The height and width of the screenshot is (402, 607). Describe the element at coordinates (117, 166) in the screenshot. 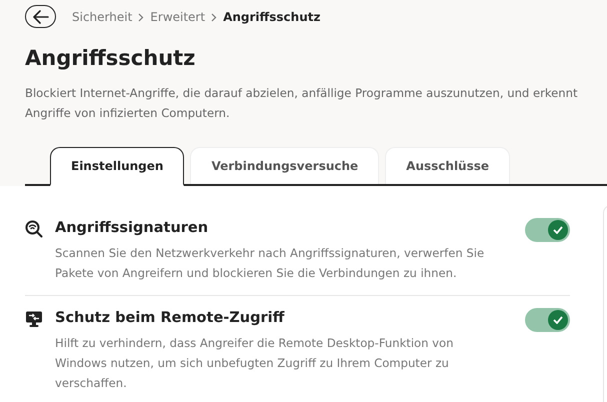

I see `tab: Einstellungen` at that location.